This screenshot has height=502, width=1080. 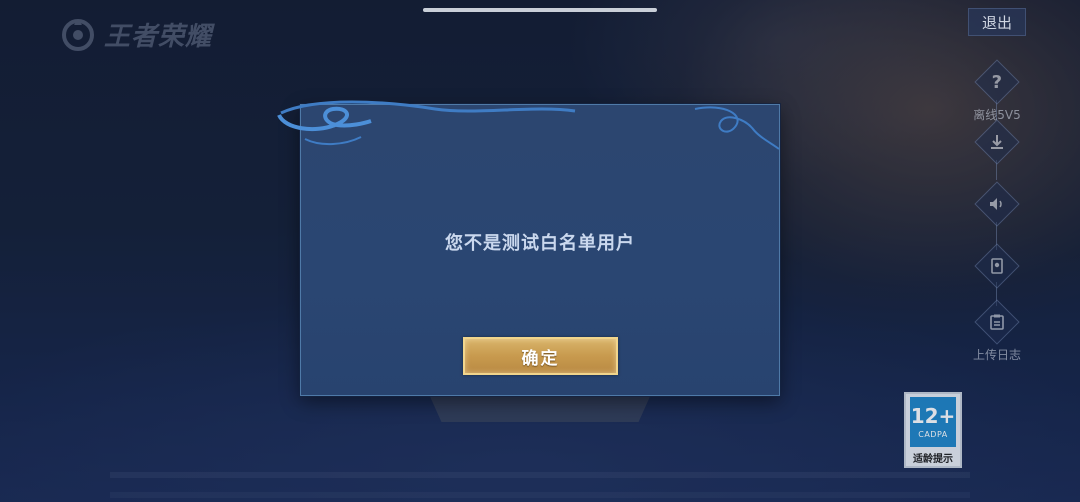 What do you see at coordinates (933, 416) in the screenshot?
I see `age-rating-value: 12+` at bounding box center [933, 416].